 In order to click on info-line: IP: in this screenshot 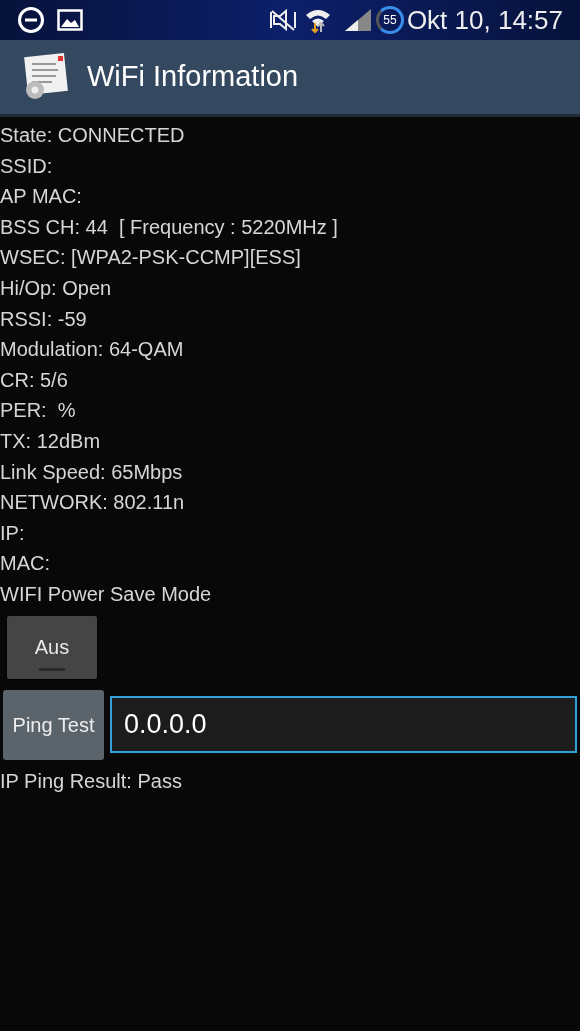, I will do `click(13, 533)`.